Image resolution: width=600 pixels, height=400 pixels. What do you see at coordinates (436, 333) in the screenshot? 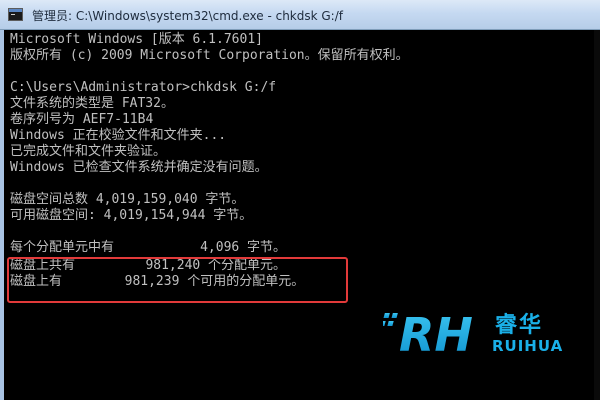
I see `logo-text: RH` at bounding box center [436, 333].